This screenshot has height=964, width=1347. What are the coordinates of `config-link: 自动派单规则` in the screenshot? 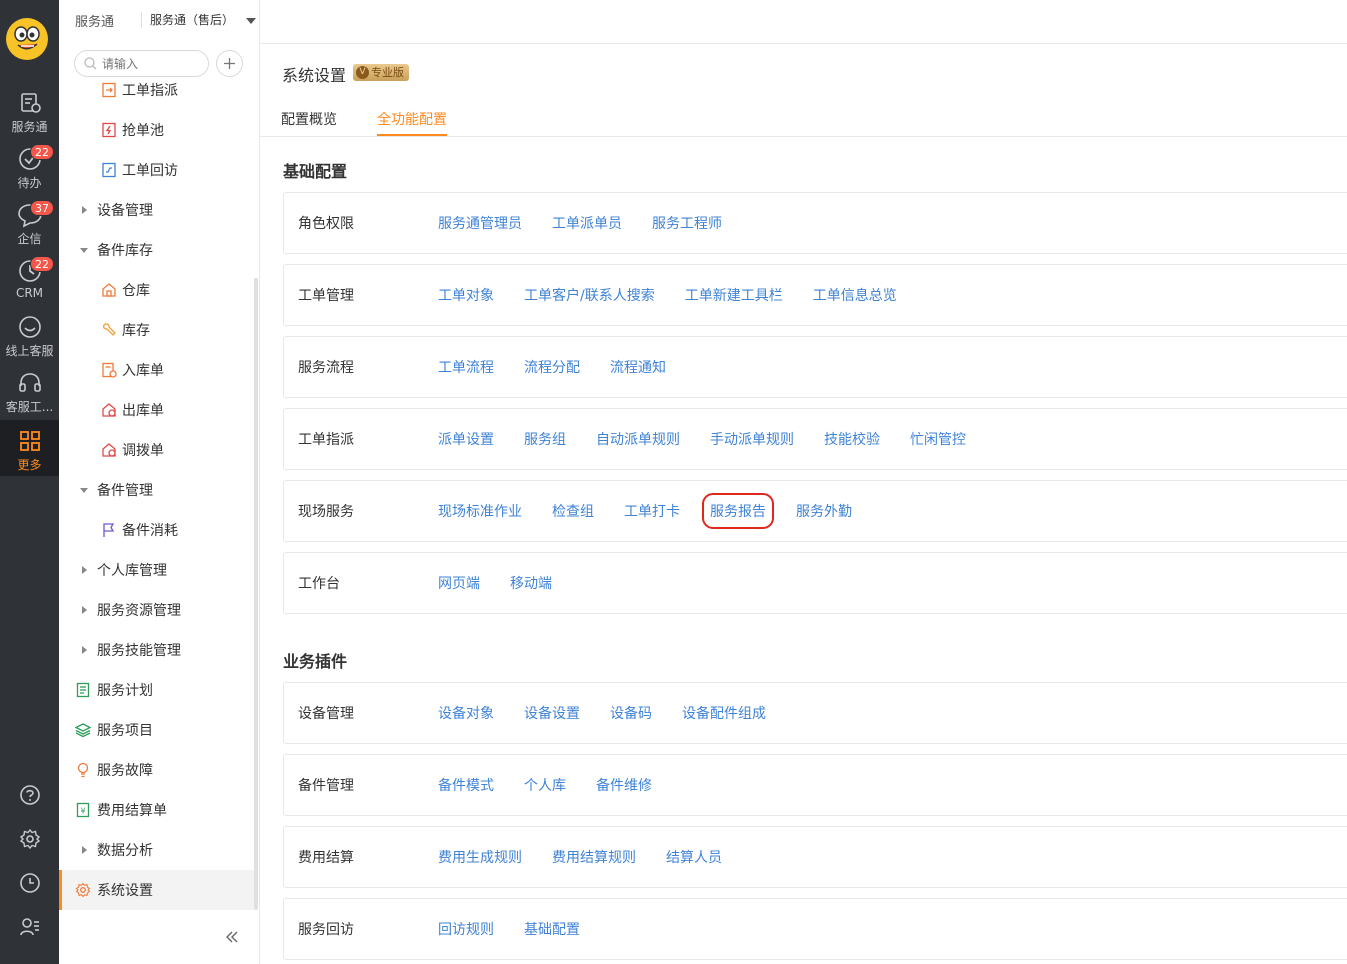 It's located at (638, 439).